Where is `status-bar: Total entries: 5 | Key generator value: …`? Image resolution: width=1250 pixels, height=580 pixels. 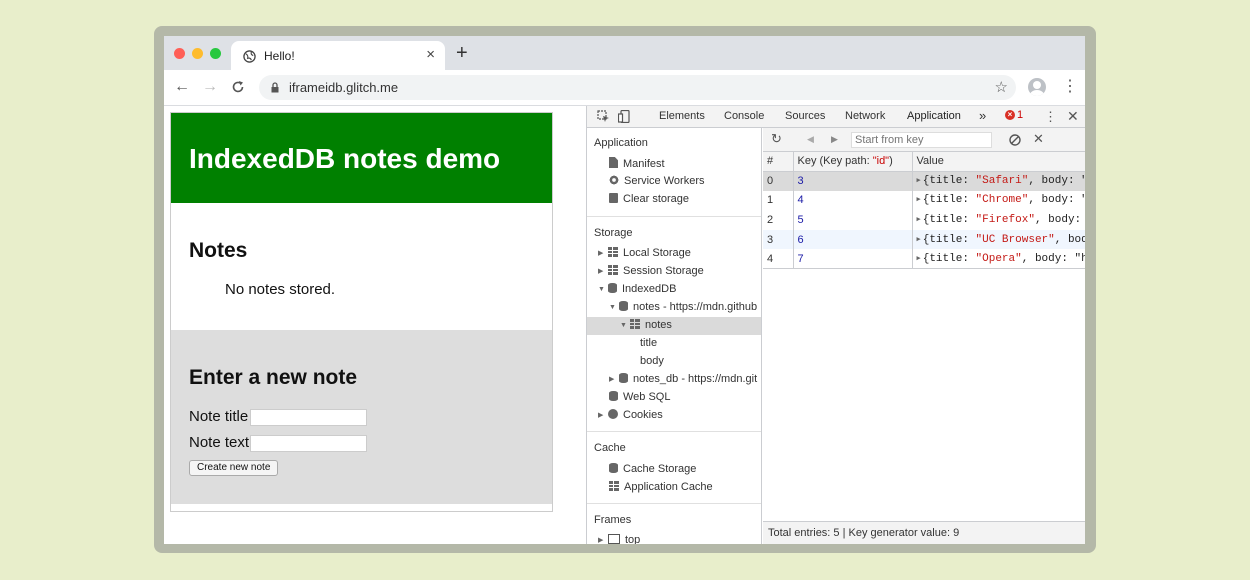 status-bar: Total entries: 5 | Key generator value: … is located at coordinates (924, 532).